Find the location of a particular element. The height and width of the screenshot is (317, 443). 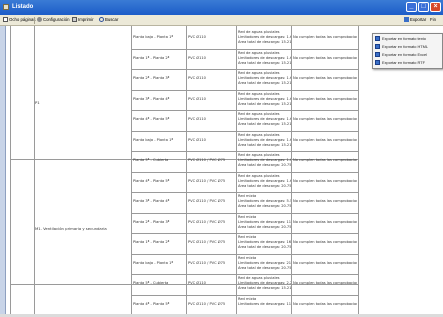

toolbar-close-button: Fin is located at coordinates (433, 19).